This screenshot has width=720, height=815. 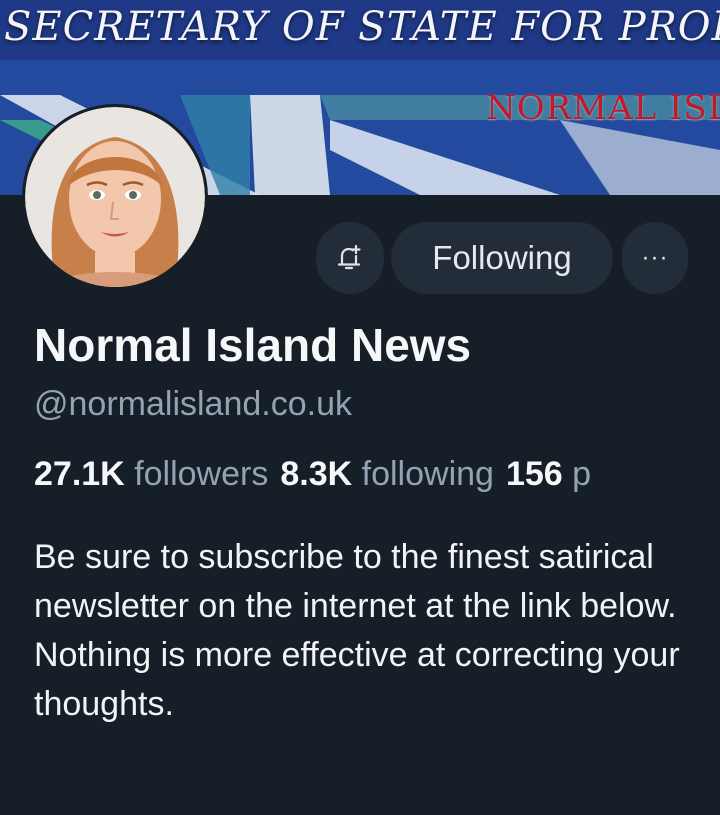 What do you see at coordinates (427, 474) in the screenshot?
I see `following-label: following` at bounding box center [427, 474].